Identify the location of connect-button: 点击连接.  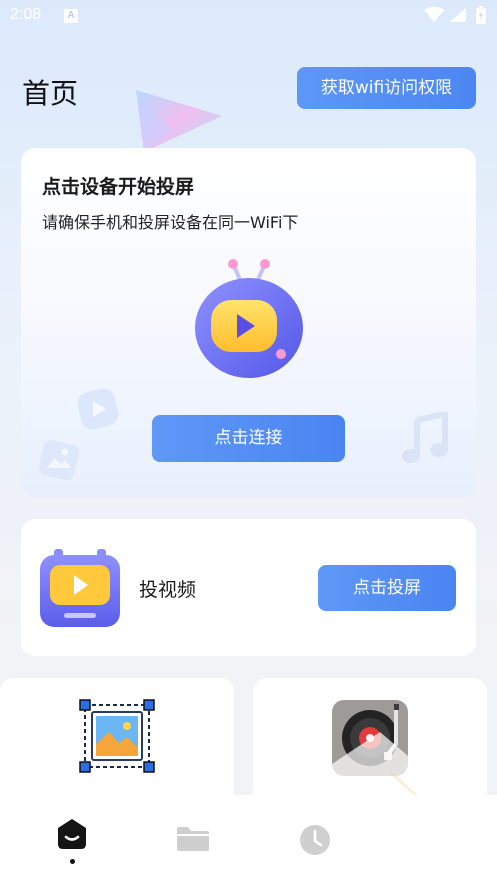
(248, 438).